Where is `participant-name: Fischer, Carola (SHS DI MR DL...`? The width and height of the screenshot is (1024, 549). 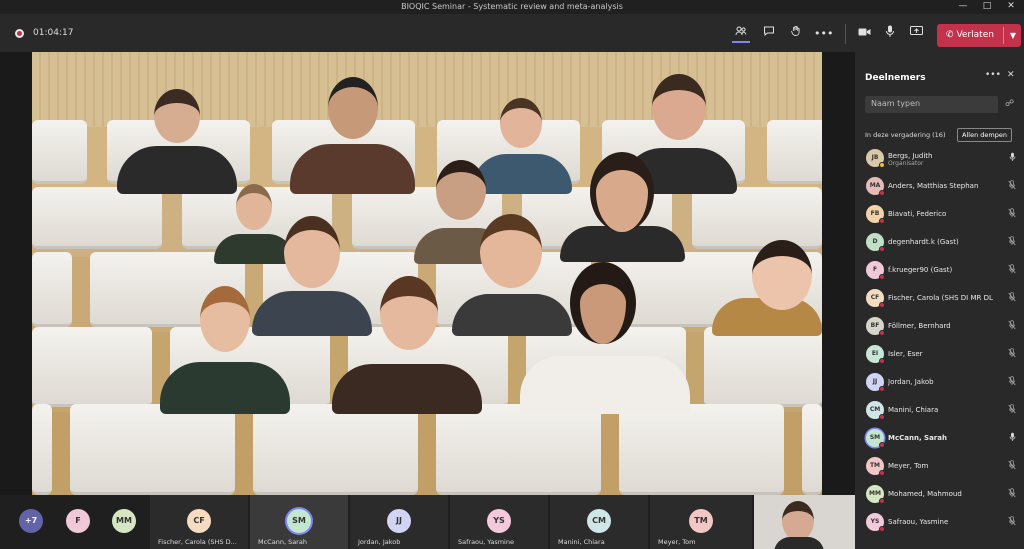
participant-name: Fischer, Carola (SHS DI MR DL... is located at coordinates (940, 298).